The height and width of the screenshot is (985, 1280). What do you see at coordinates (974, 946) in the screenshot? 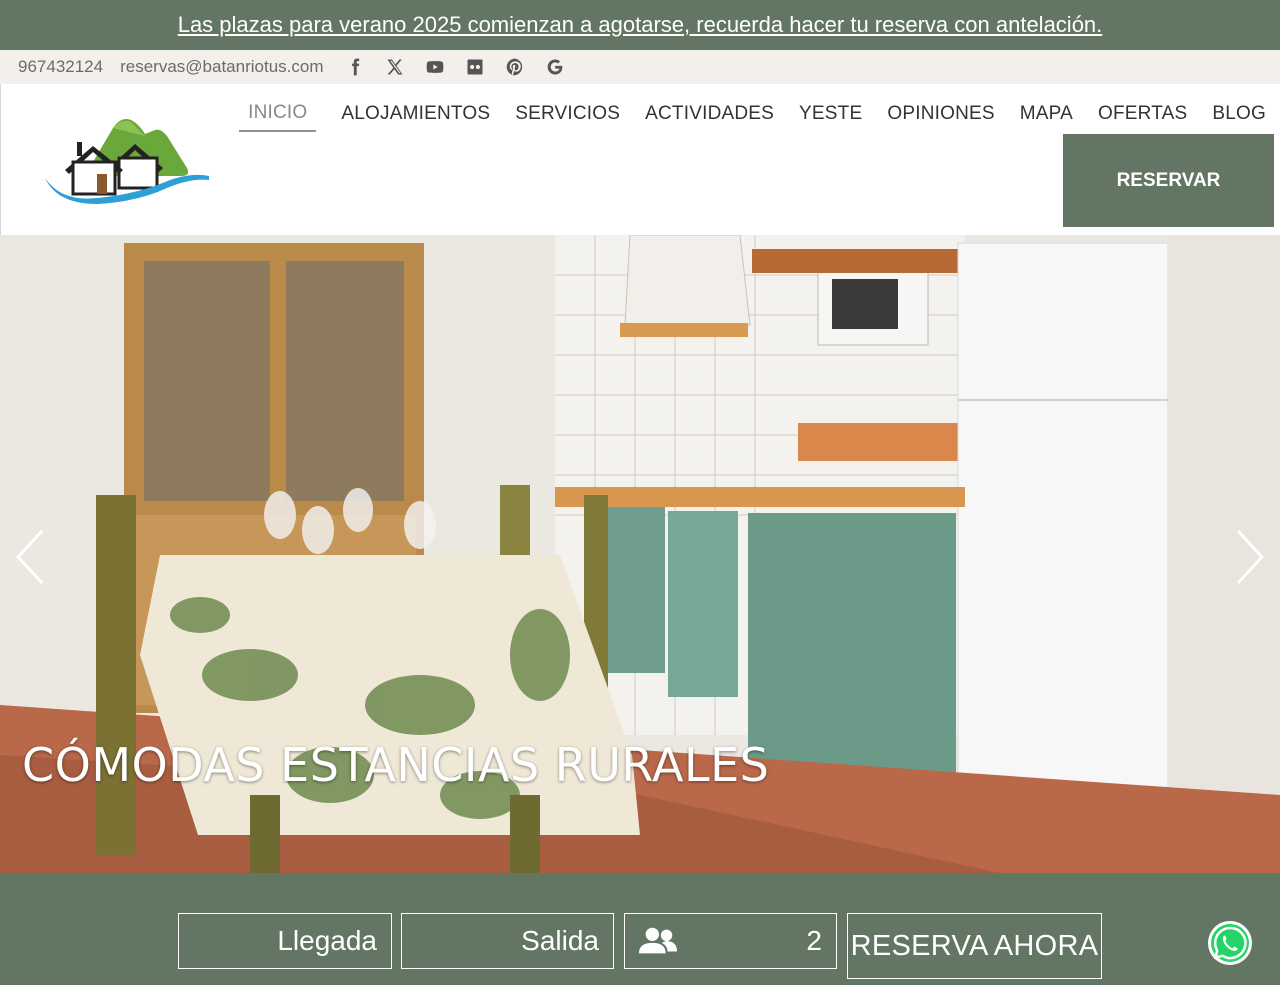
I see `reserva-ahora-button: RESERVA AHORA` at bounding box center [974, 946].